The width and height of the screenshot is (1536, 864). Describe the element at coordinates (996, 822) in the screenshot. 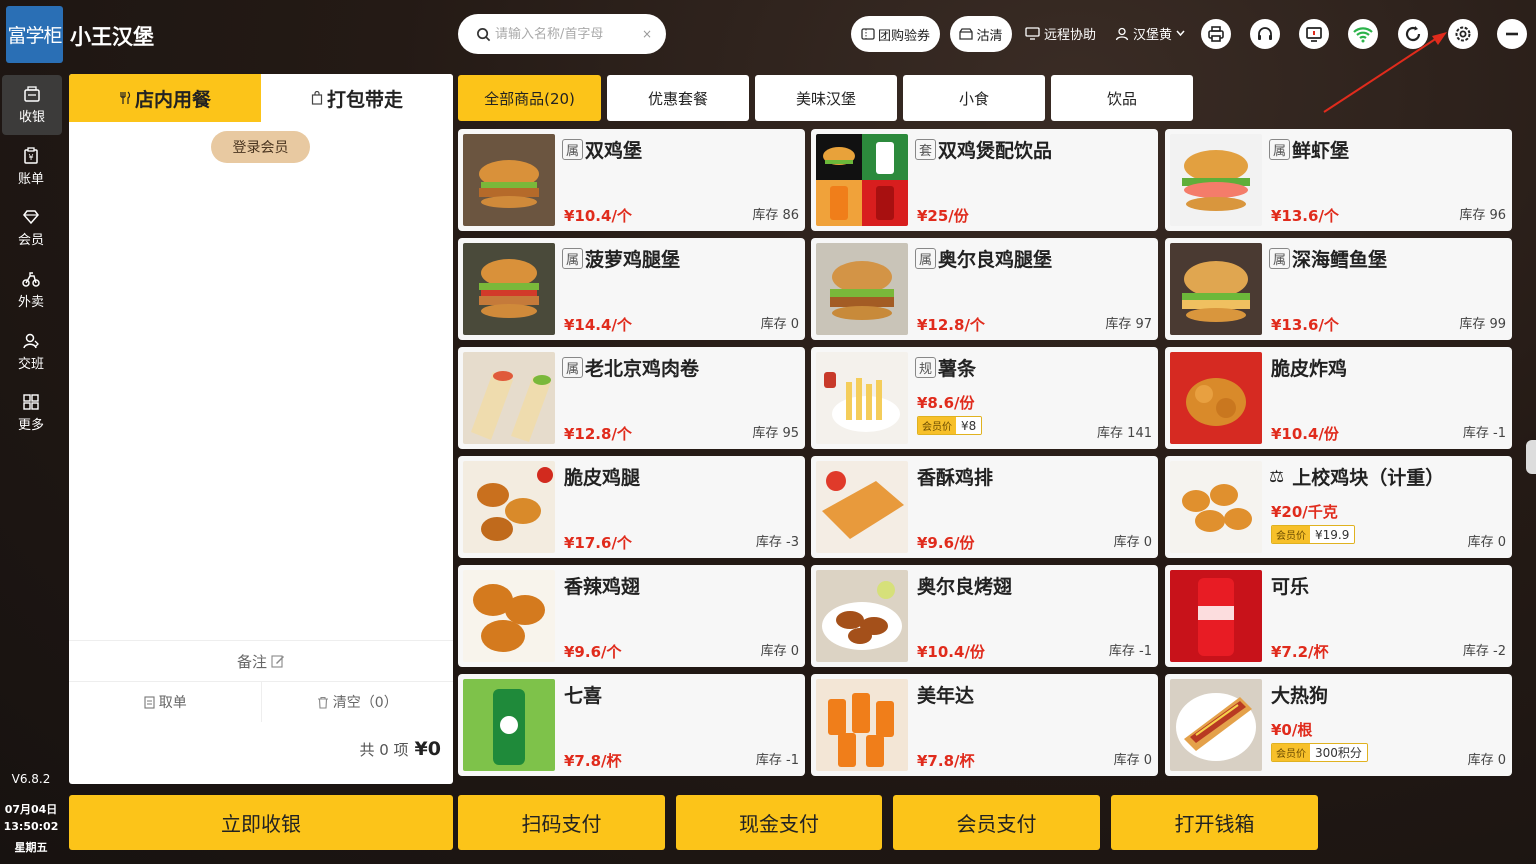

I see `member-pay-button: 会员支付` at that location.